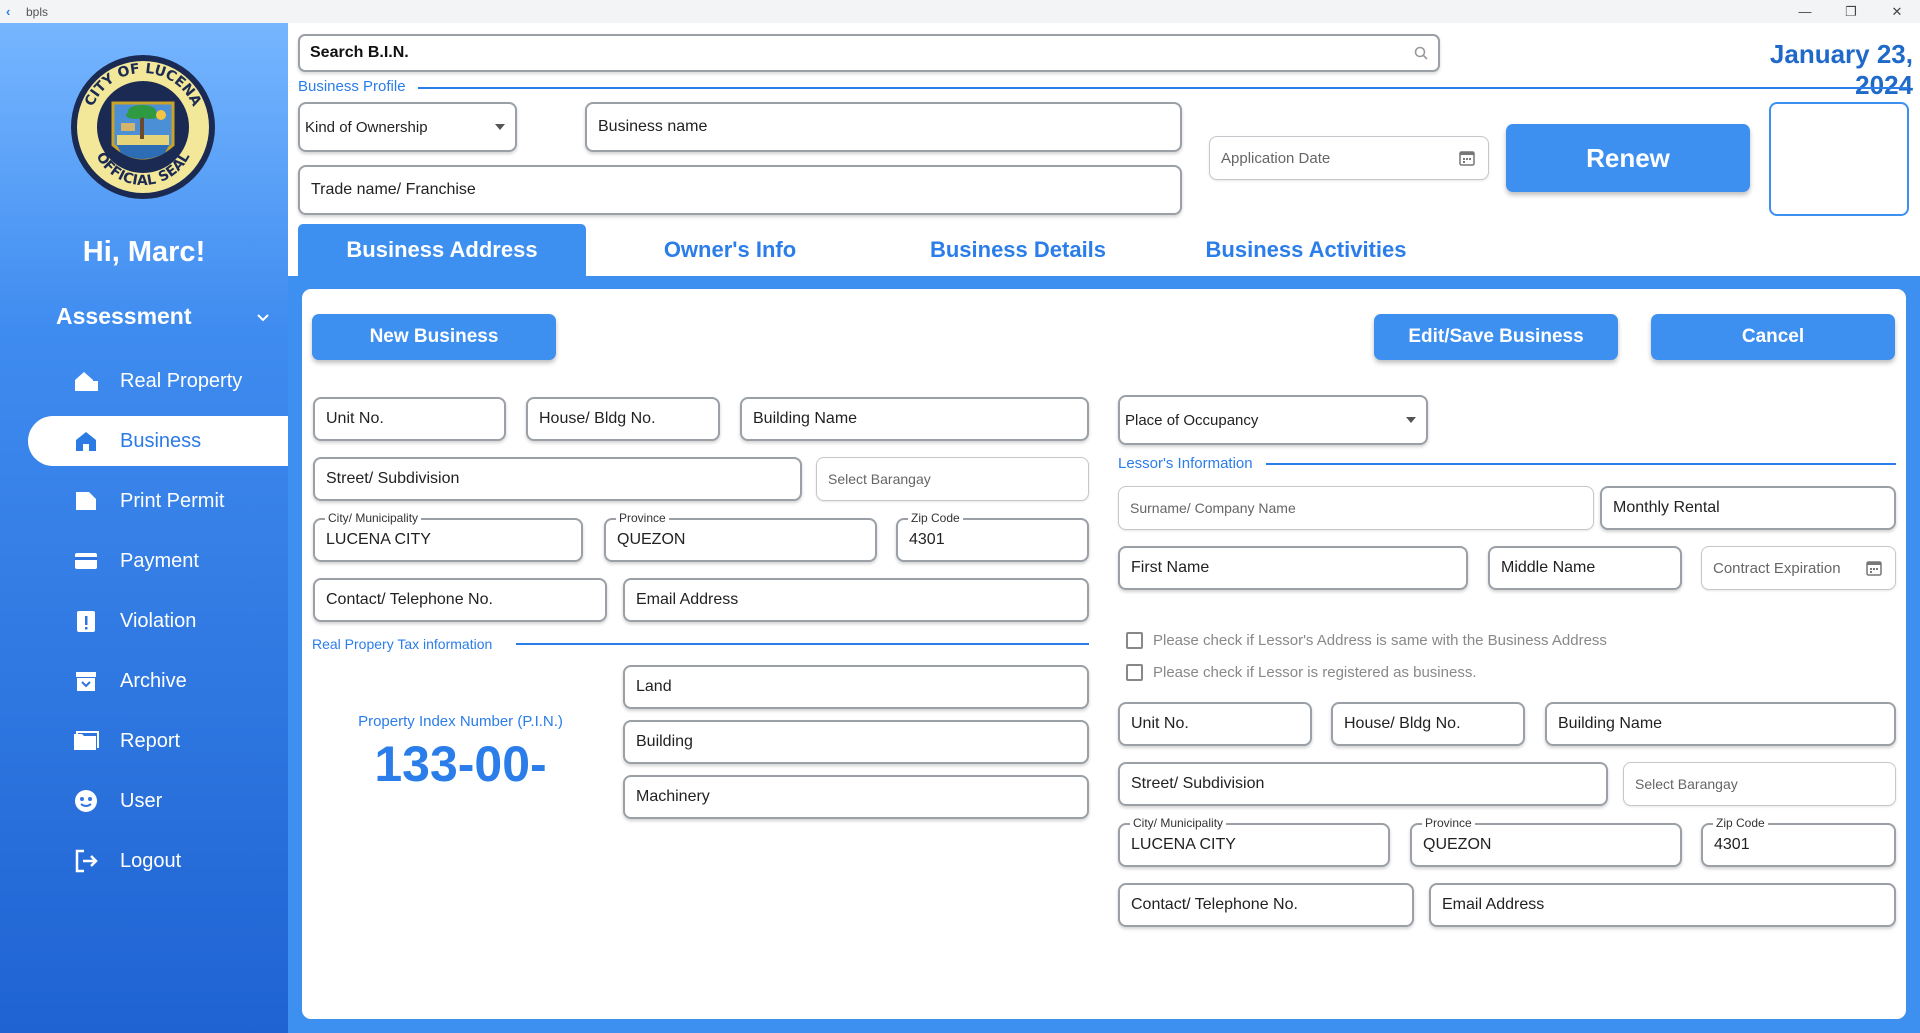  I want to click on print-permit-icon, so click(86, 501).